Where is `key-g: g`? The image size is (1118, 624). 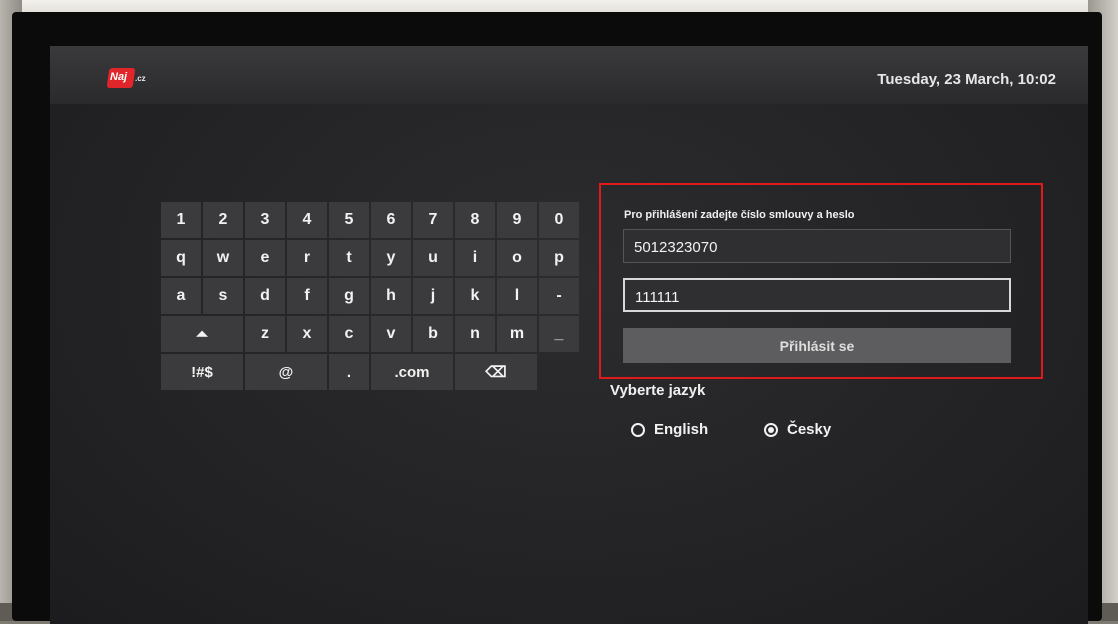
key-g: g is located at coordinates (349, 296).